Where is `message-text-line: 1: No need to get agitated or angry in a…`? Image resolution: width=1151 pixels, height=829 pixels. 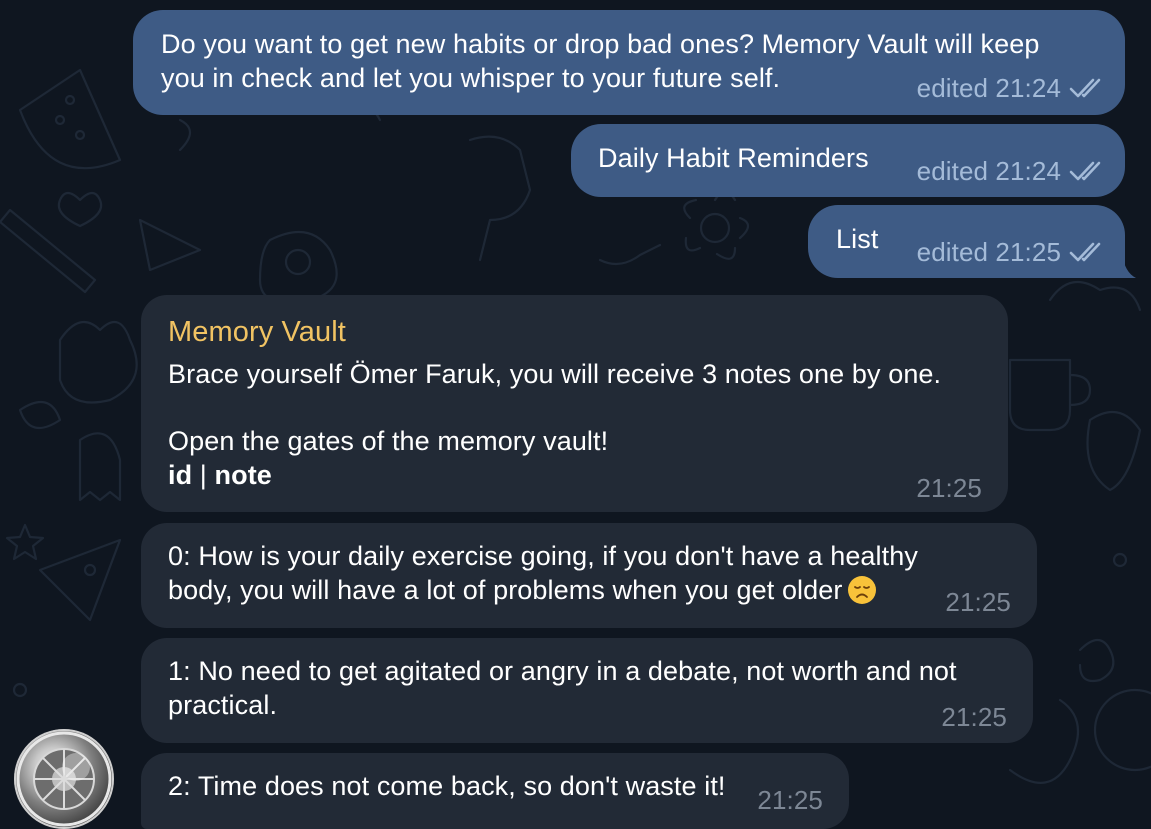
message-text-line: 1: No need to get agitated or angry in a… is located at coordinates (562, 671).